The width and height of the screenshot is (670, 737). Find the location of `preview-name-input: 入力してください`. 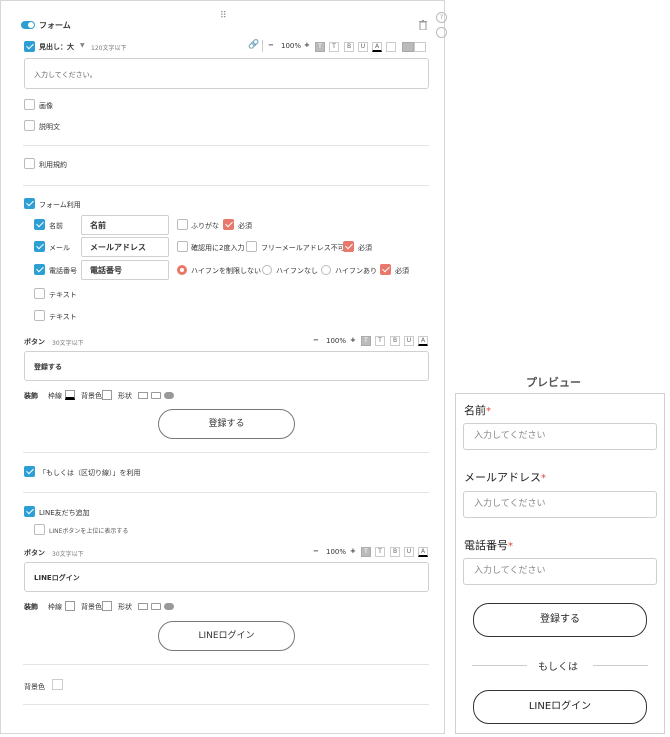

preview-name-input: 入力してください is located at coordinates (560, 436).